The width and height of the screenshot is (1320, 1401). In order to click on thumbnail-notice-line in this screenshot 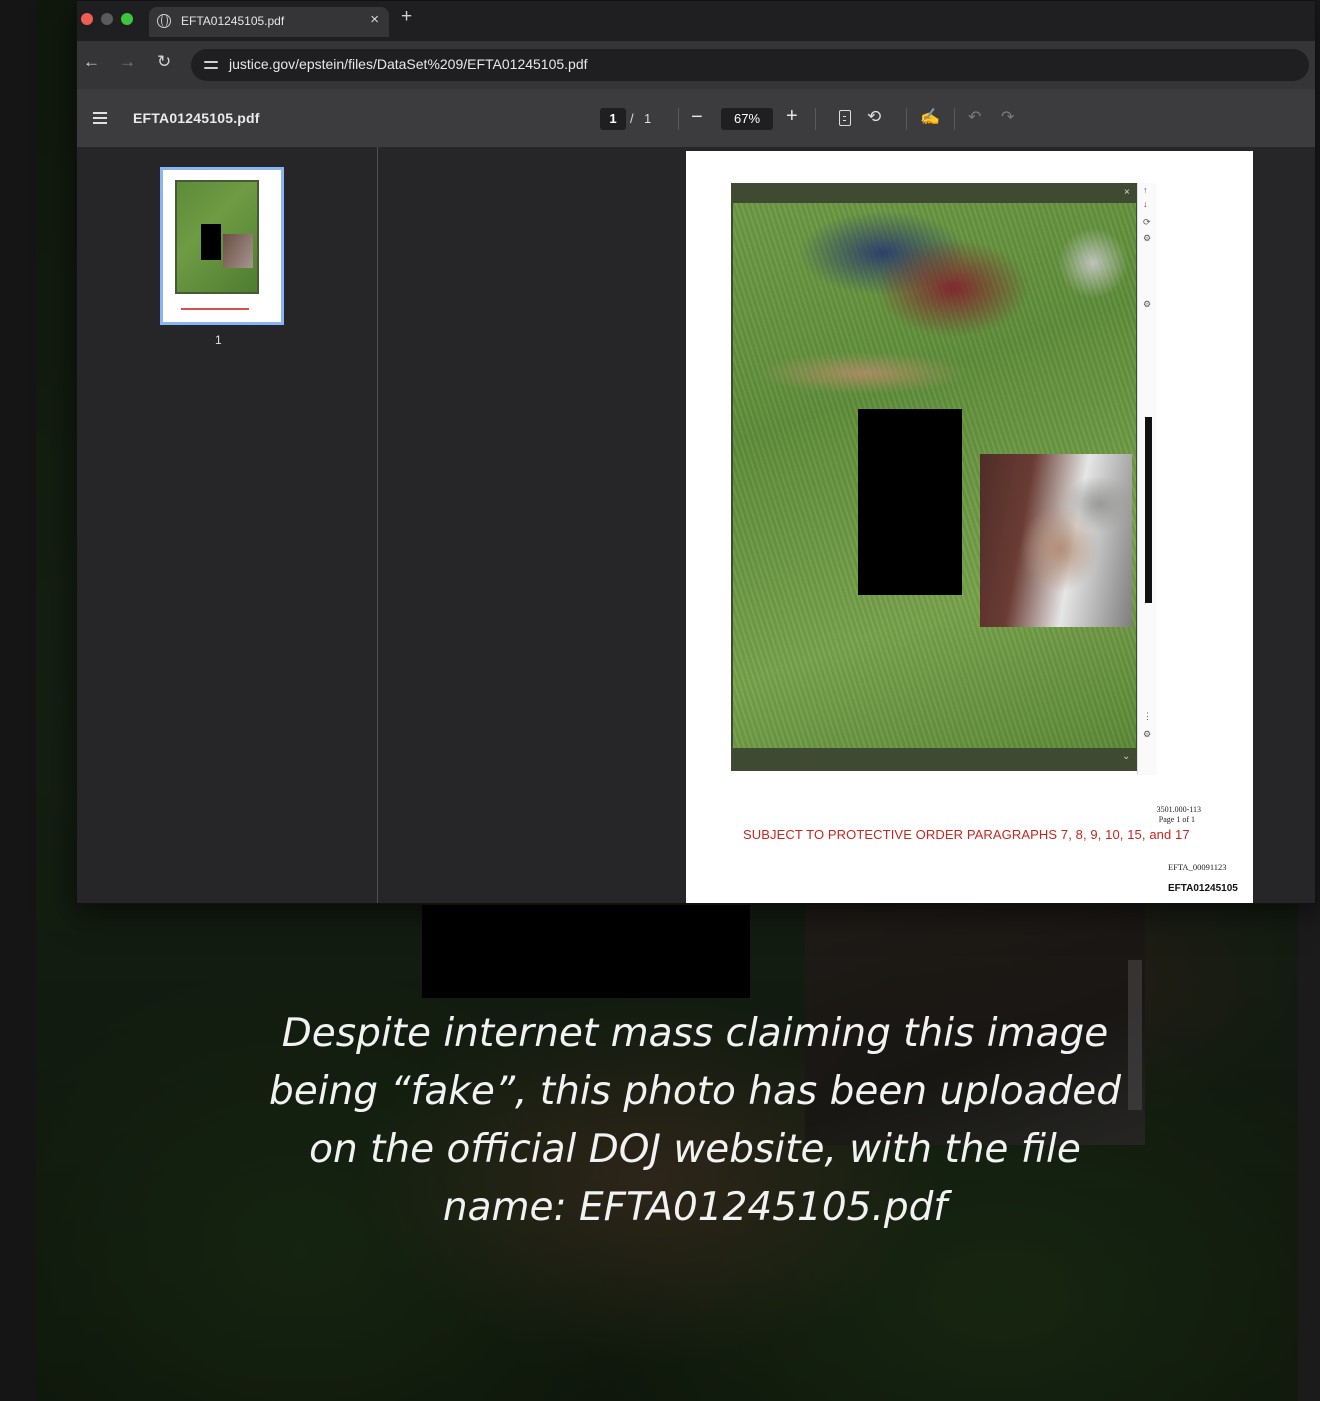, I will do `click(215, 309)`.